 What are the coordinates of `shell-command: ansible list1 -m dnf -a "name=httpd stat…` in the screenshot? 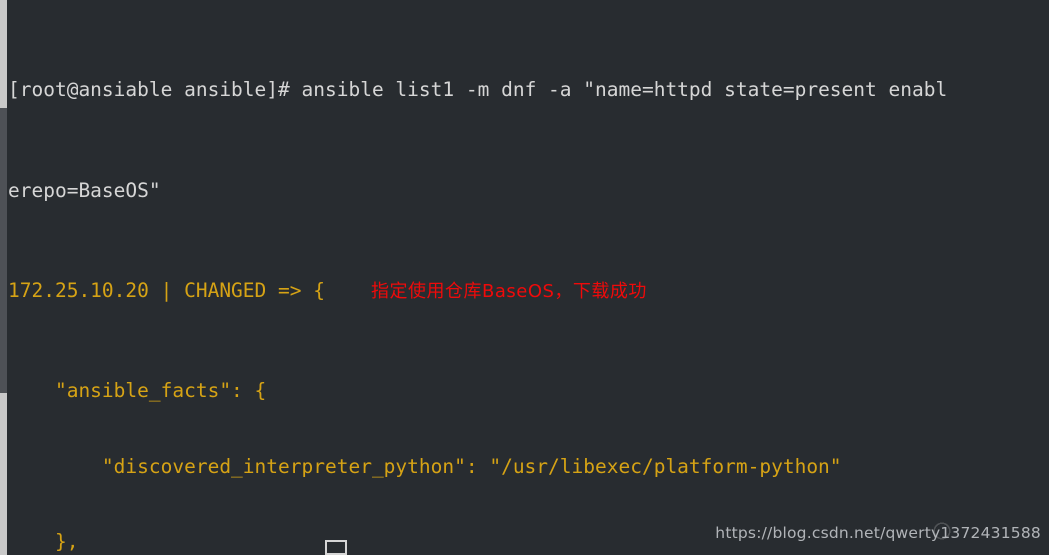 It's located at (618, 90).